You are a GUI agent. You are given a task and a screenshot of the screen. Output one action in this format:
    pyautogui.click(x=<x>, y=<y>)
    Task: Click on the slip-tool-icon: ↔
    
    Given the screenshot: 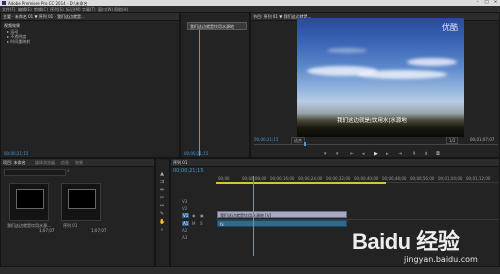 What is the action you would take?
    pyautogui.click(x=162, y=206)
    